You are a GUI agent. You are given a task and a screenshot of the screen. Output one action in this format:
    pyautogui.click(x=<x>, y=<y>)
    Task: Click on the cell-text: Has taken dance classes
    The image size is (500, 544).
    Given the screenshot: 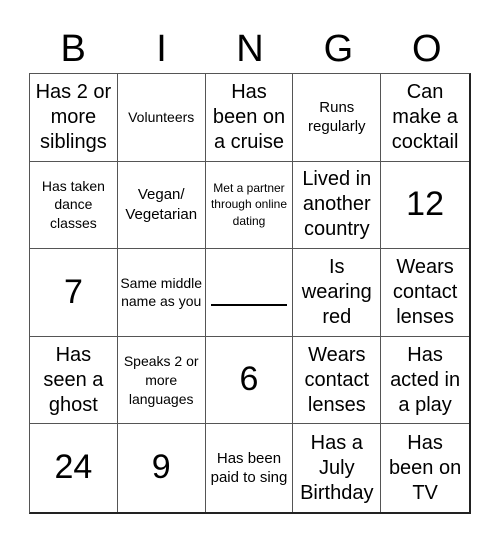 What is the action you would take?
    pyautogui.click(x=73, y=204)
    